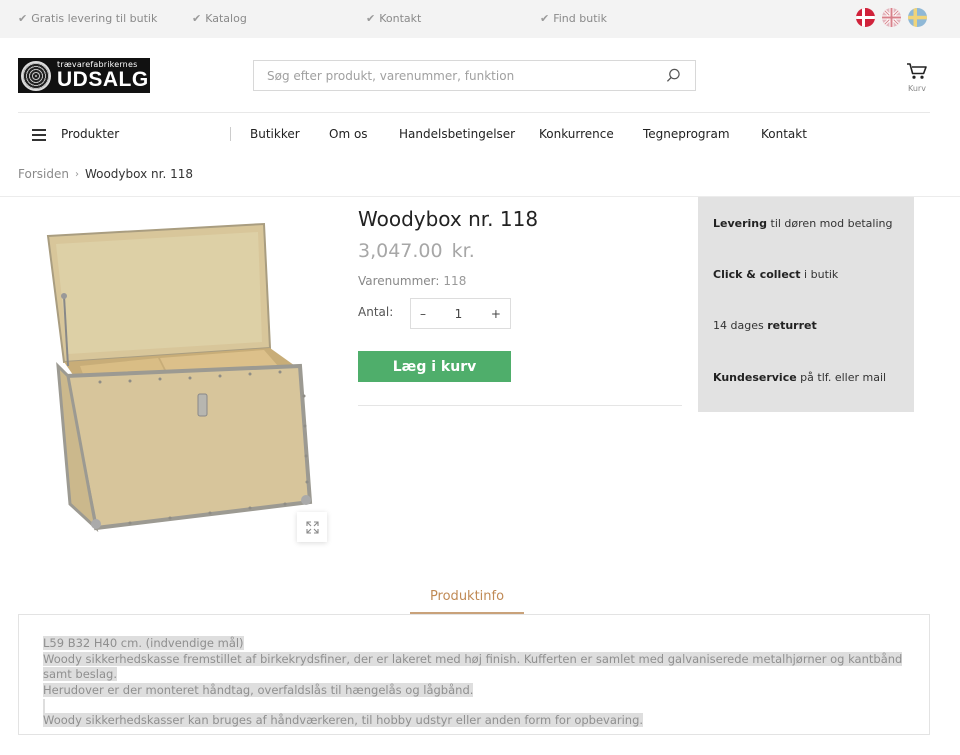 The height and width of the screenshot is (755, 960). What do you see at coordinates (448, 219) in the screenshot?
I see `product-title: Woodybox nr. 118` at bounding box center [448, 219].